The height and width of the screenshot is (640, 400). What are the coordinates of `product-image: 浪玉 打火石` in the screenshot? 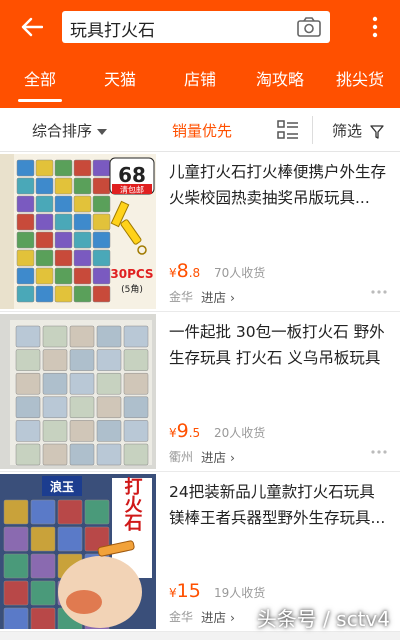 It's located at (78, 551).